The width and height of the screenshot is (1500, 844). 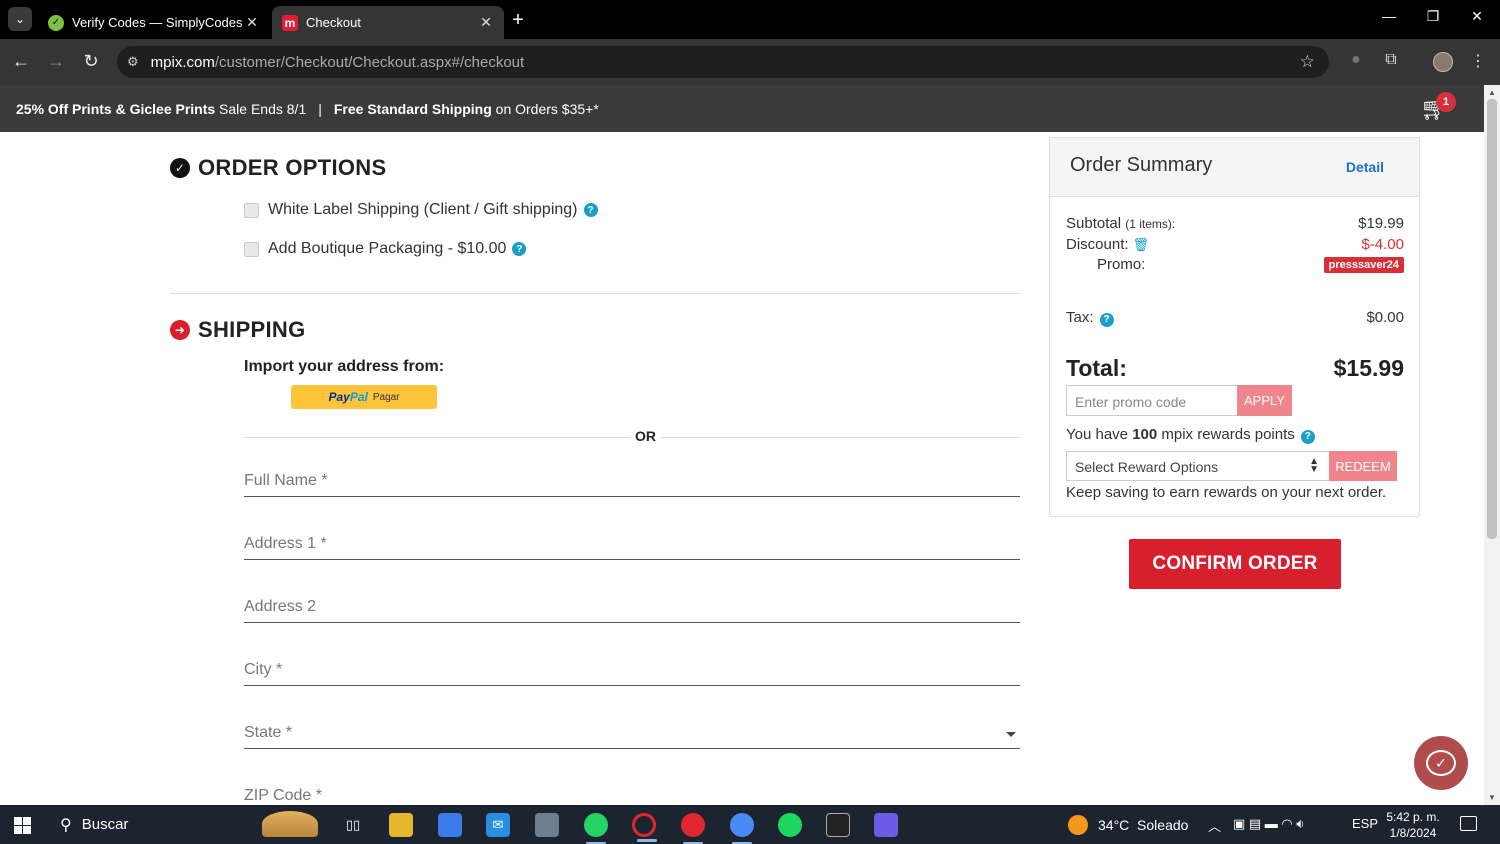 What do you see at coordinates (1413, 825) in the screenshot?
I see `clock: 5:42 p. m. 1/8/2024` at bounding box center [1413, 825].